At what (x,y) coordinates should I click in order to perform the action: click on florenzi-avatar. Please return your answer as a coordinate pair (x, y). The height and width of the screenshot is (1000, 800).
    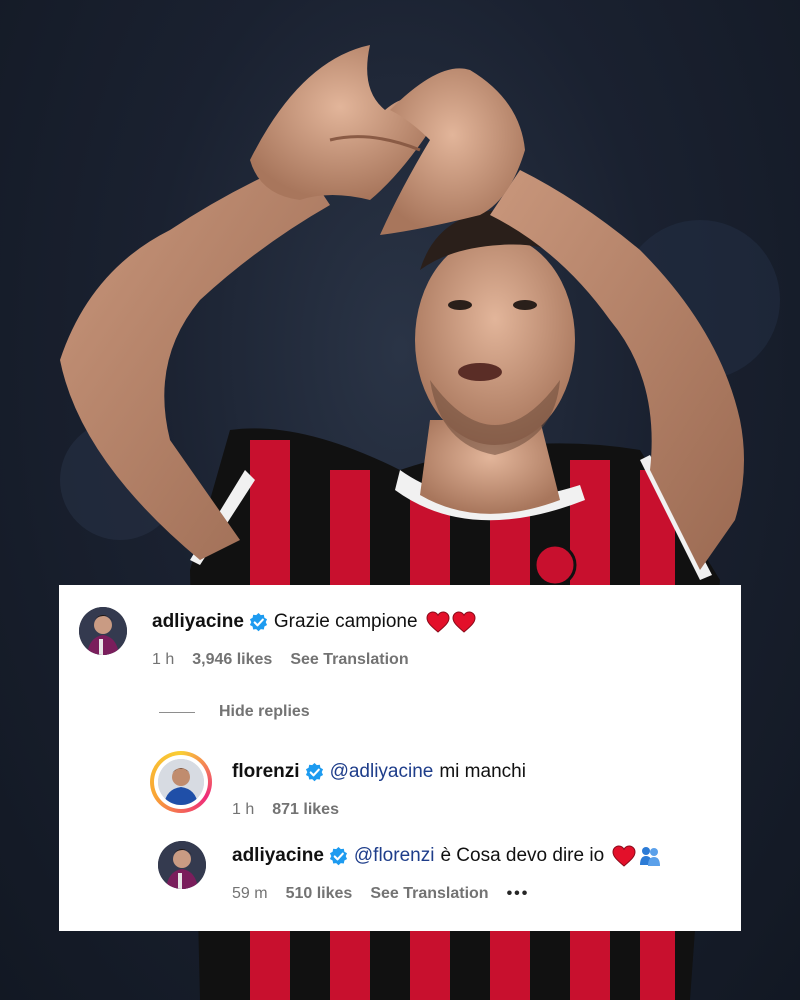
    Looking at the image, I should click on (181, 782).